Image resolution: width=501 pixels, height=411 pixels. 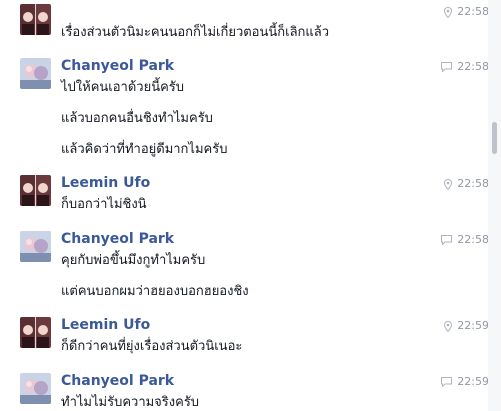 What do you see at coordinates (123, 87) in the screenshot?
I see `message-text: ไปให้คนเอาด้วยนี้ครับ` at bounding box center [123, 87].